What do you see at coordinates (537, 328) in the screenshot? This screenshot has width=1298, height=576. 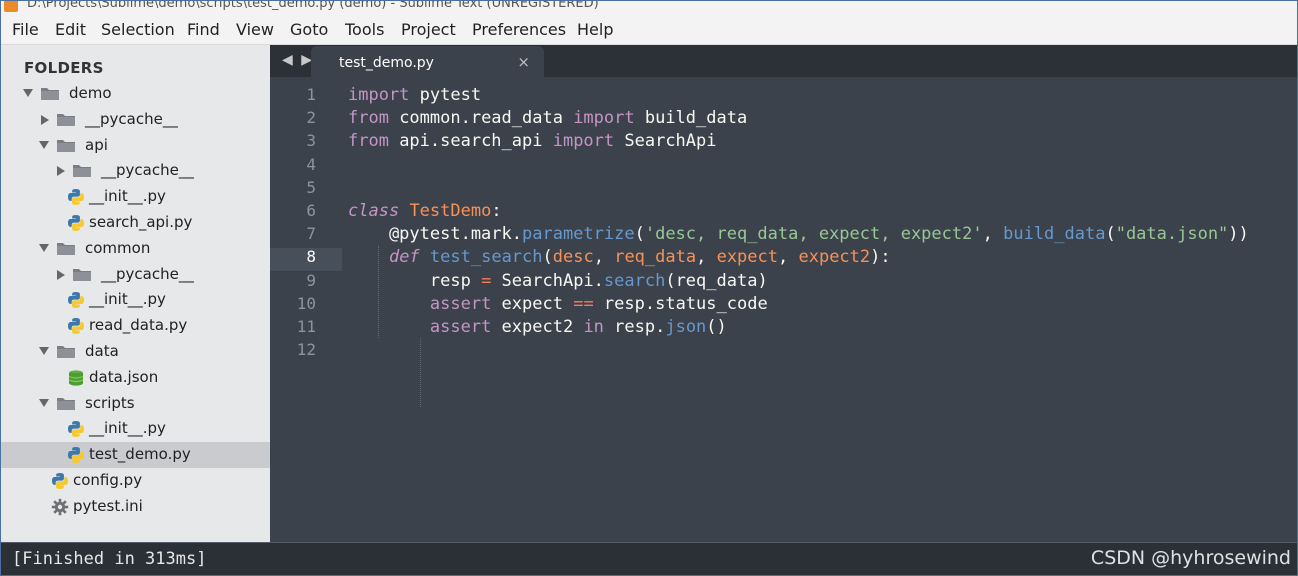 I see `code-line: assert expect2 in resp.json()` at bounding box center [537, 328].